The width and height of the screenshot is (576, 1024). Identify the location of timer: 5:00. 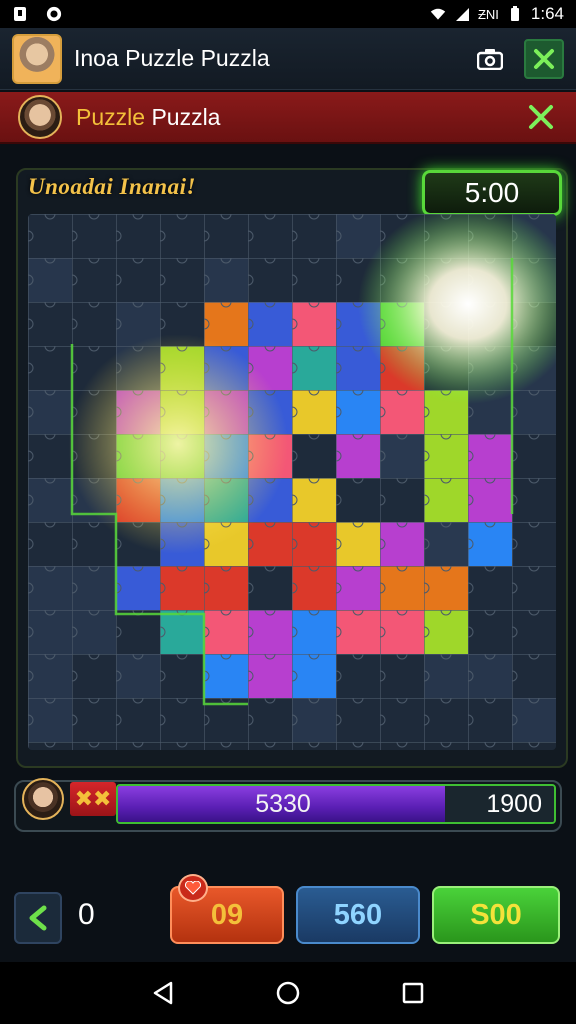
(492, 193).